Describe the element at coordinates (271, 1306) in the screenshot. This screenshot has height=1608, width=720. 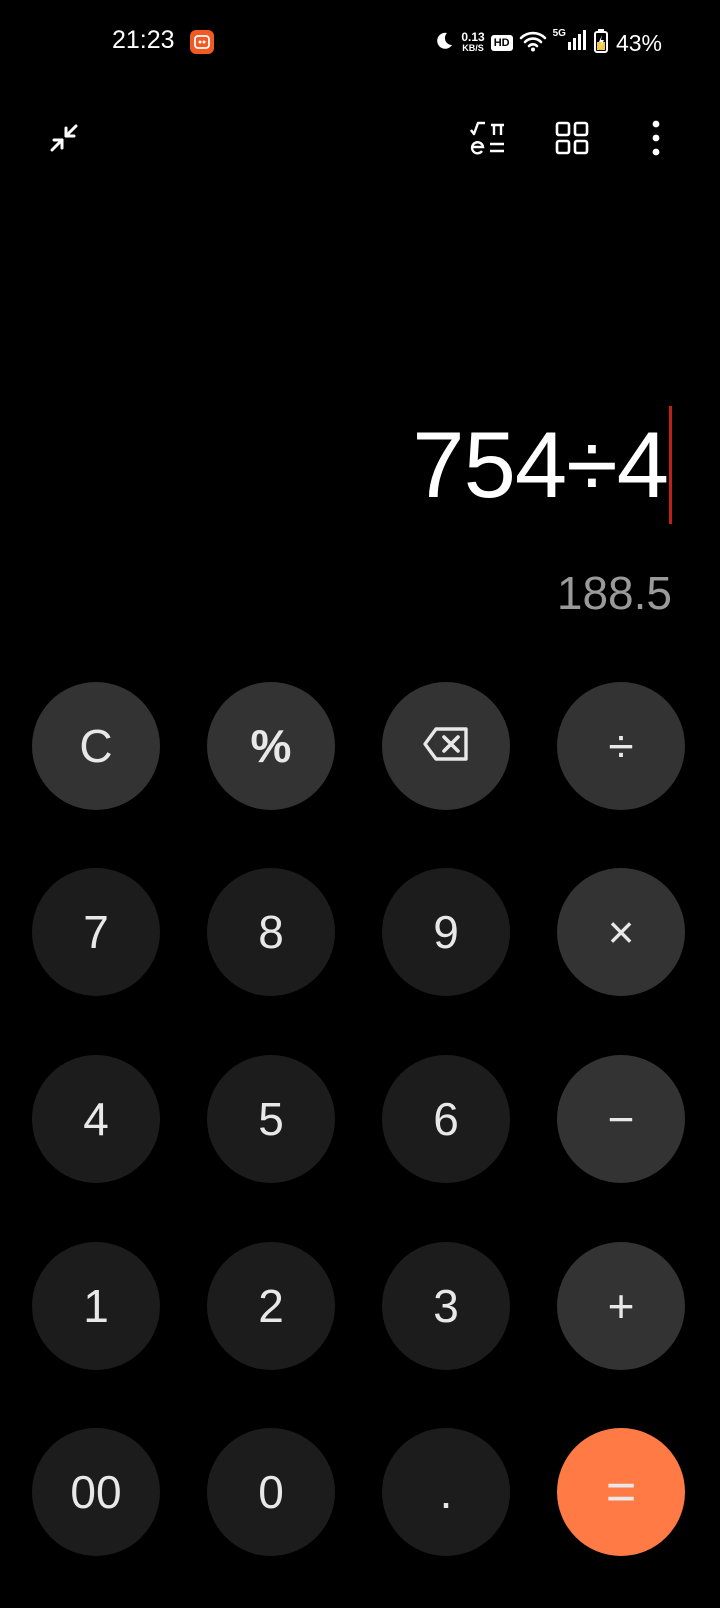
I see `digit-2-button: 2` at that location.